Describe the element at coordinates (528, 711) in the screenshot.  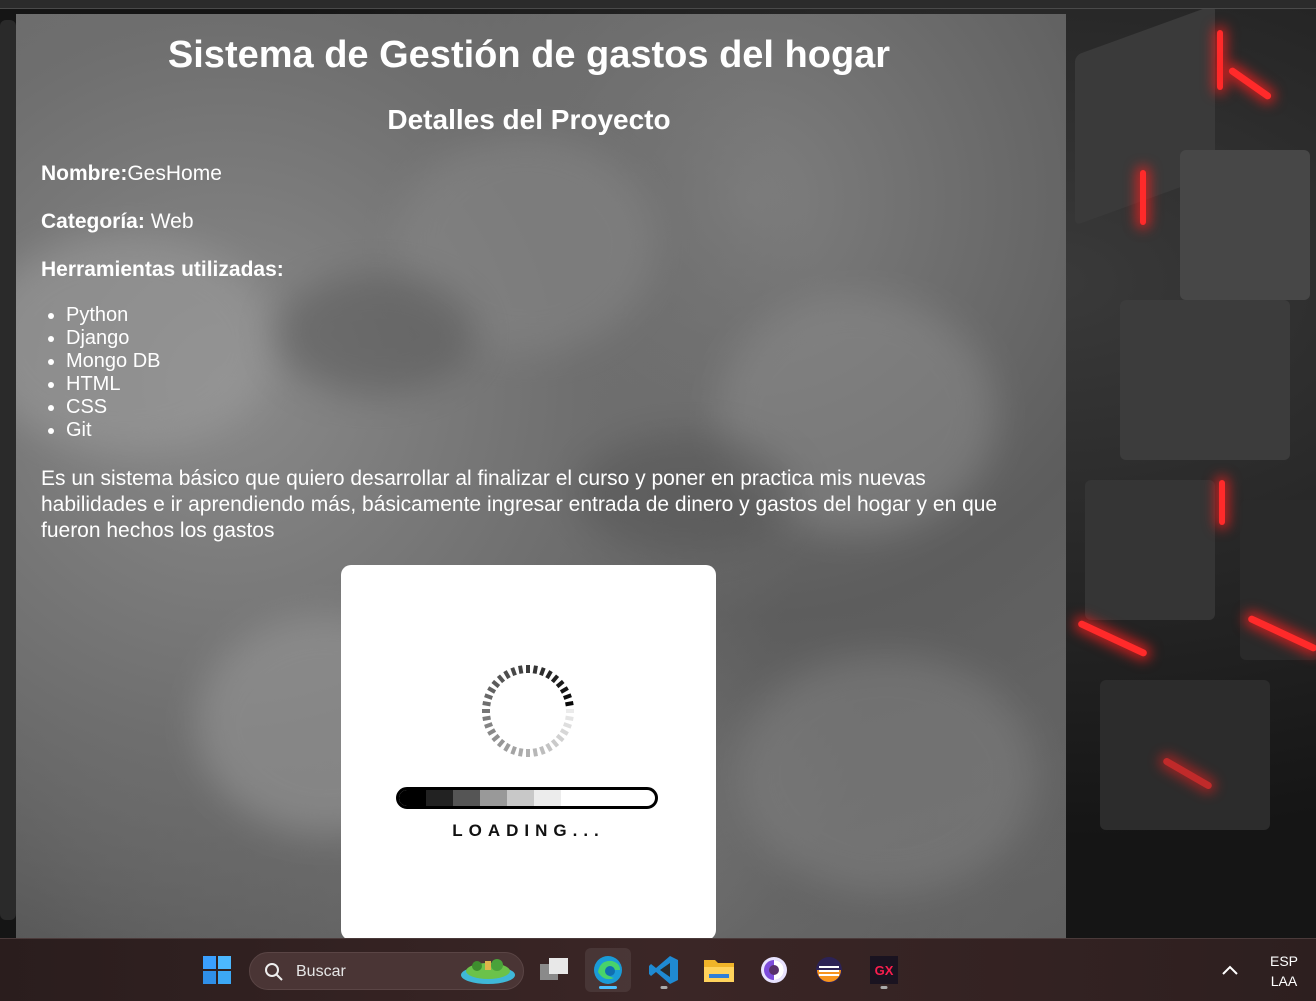
I see `loading-spinner-icon` at that location.